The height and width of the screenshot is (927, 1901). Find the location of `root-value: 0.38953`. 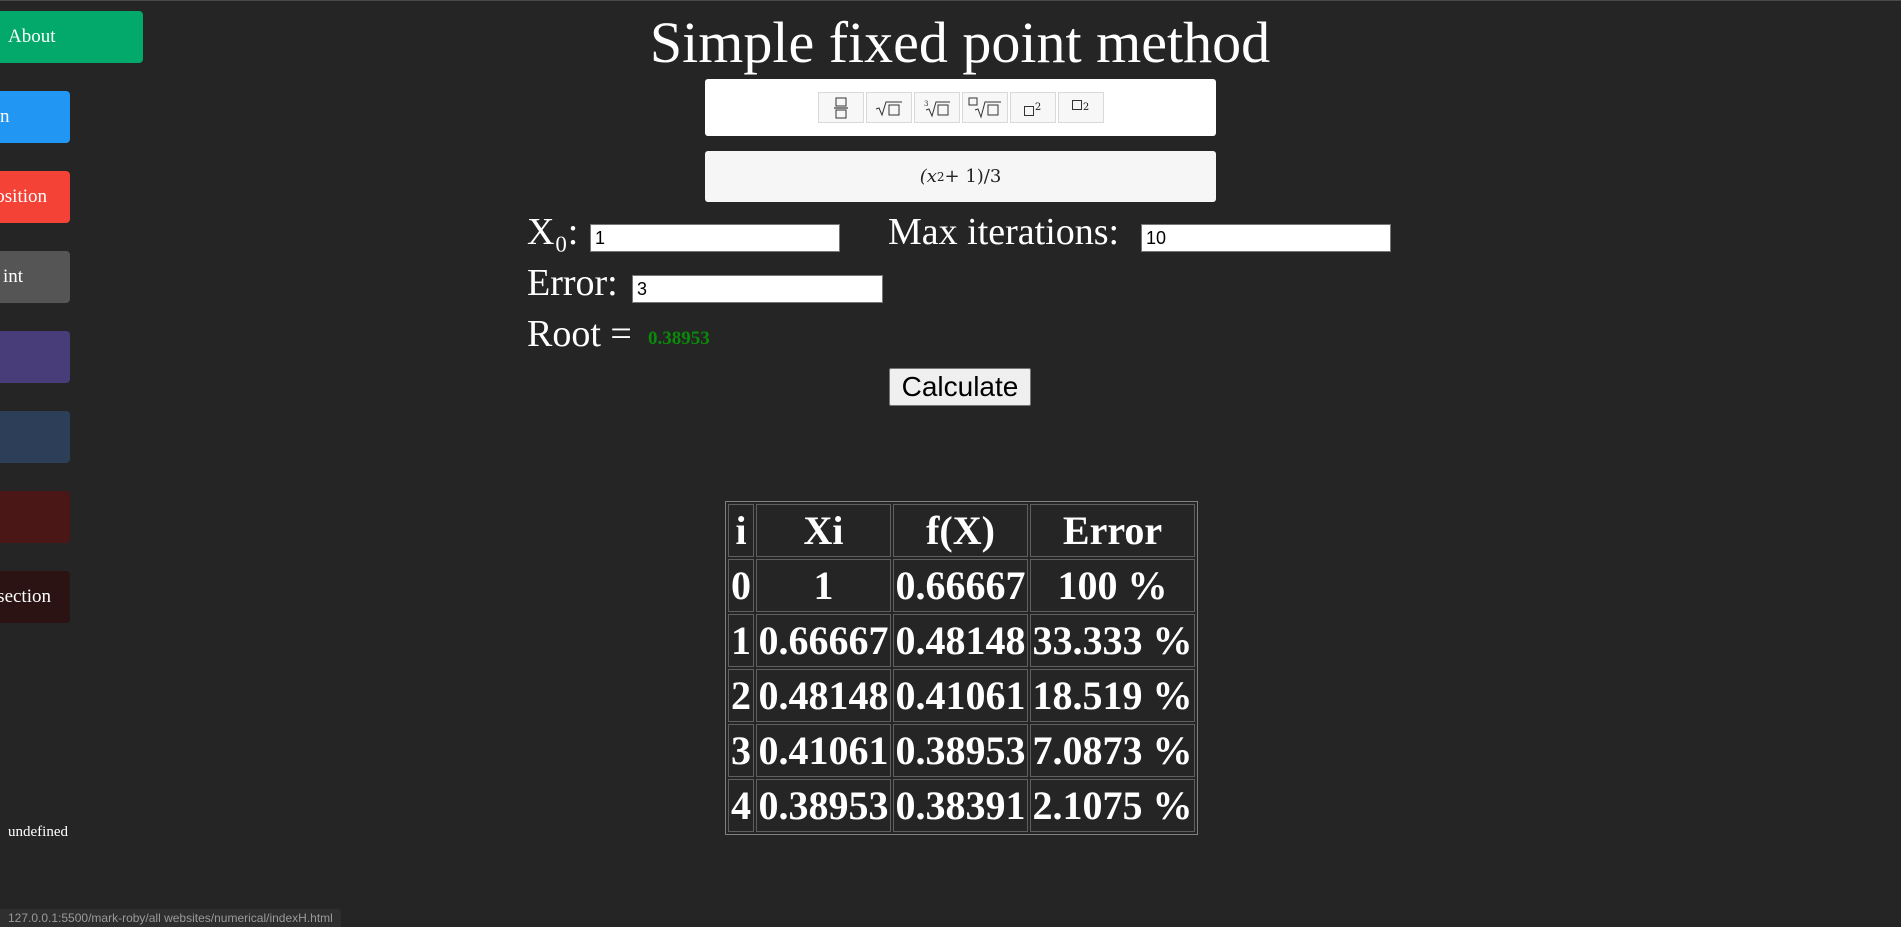

root-value: 0.38953 is located at coordinates (679, 338).